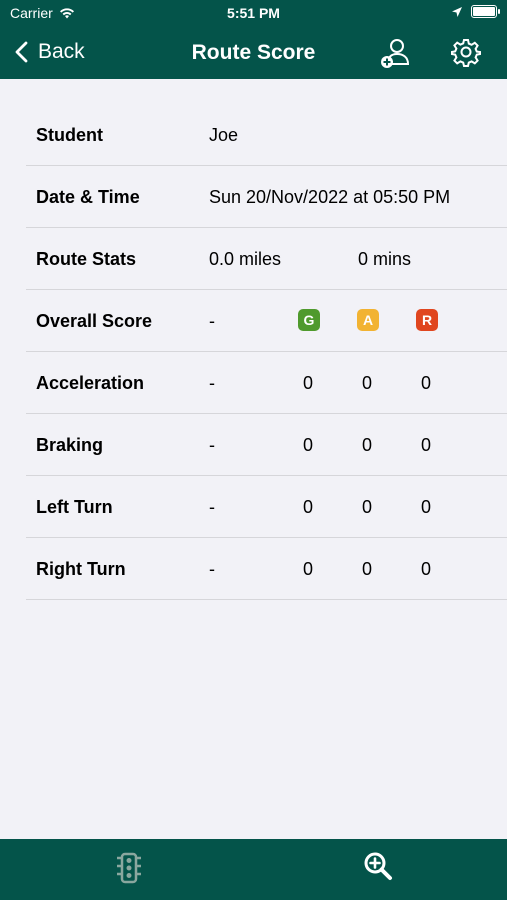 The height and width of the screenshot is (900, 507). I want to click on student-value: Joe, so click(224, 135).